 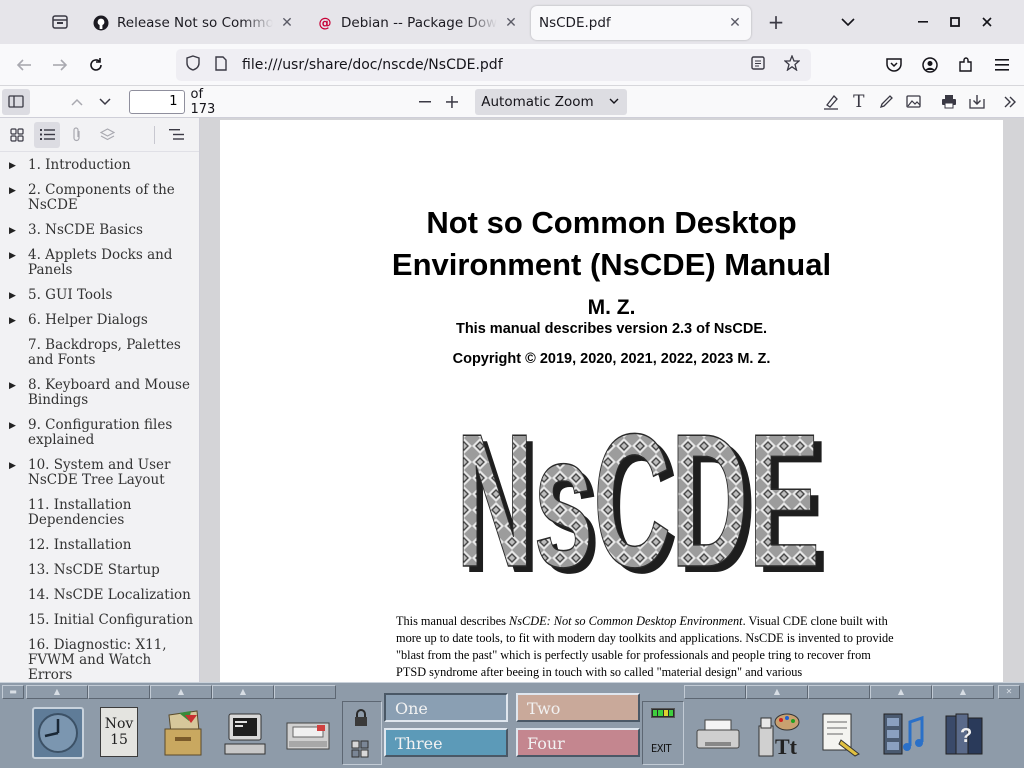 What do you see at coordinates (418, 23) in the screenshot?
I see `tab-debian-package: @ Debian -- Package Download ✕` at bounding box center [418, 23].